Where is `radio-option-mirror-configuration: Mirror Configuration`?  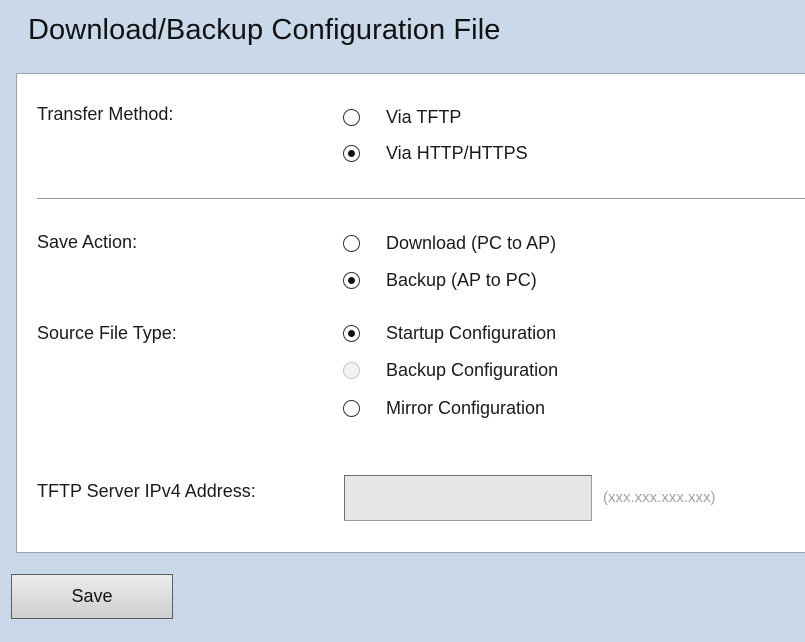 radio-option-mirror-configuration: Mirror Configuration is located at coordinates (444, 408).